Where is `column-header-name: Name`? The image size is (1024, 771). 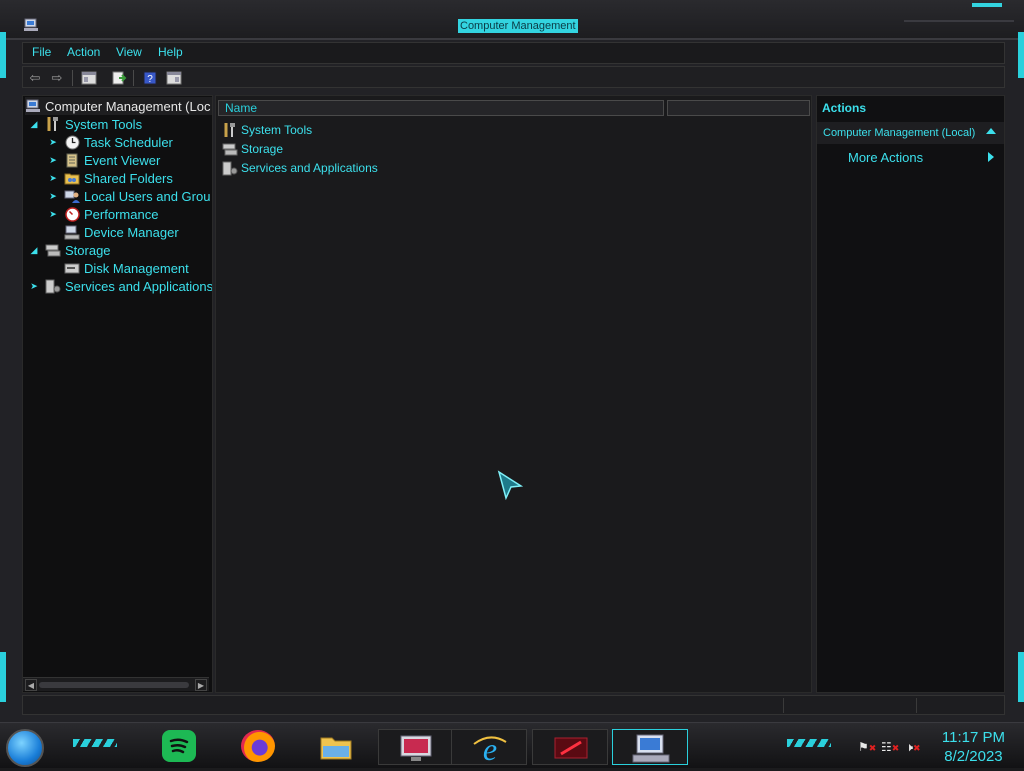 column-header-name: Name is located at coordinates (441, 108).